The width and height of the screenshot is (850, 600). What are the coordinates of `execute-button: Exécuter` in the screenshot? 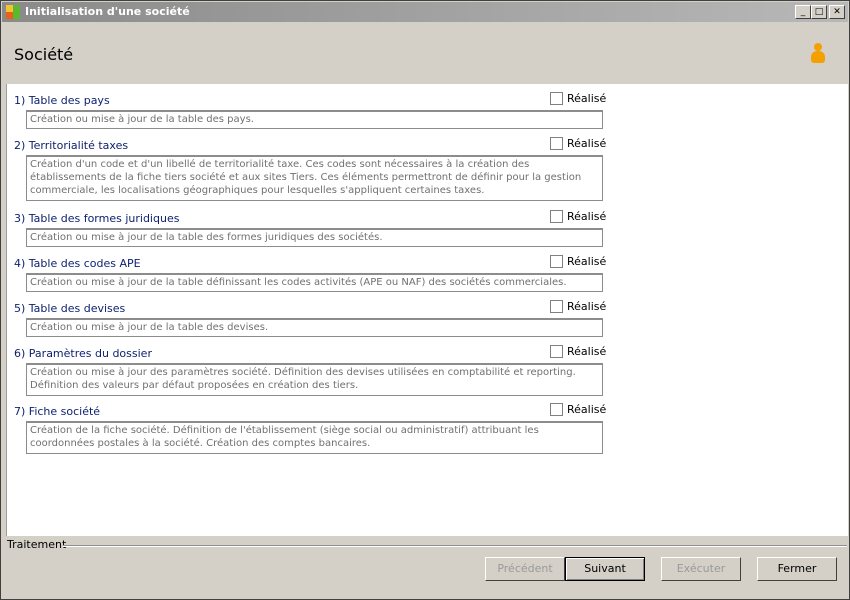 It's located at (701, 569).